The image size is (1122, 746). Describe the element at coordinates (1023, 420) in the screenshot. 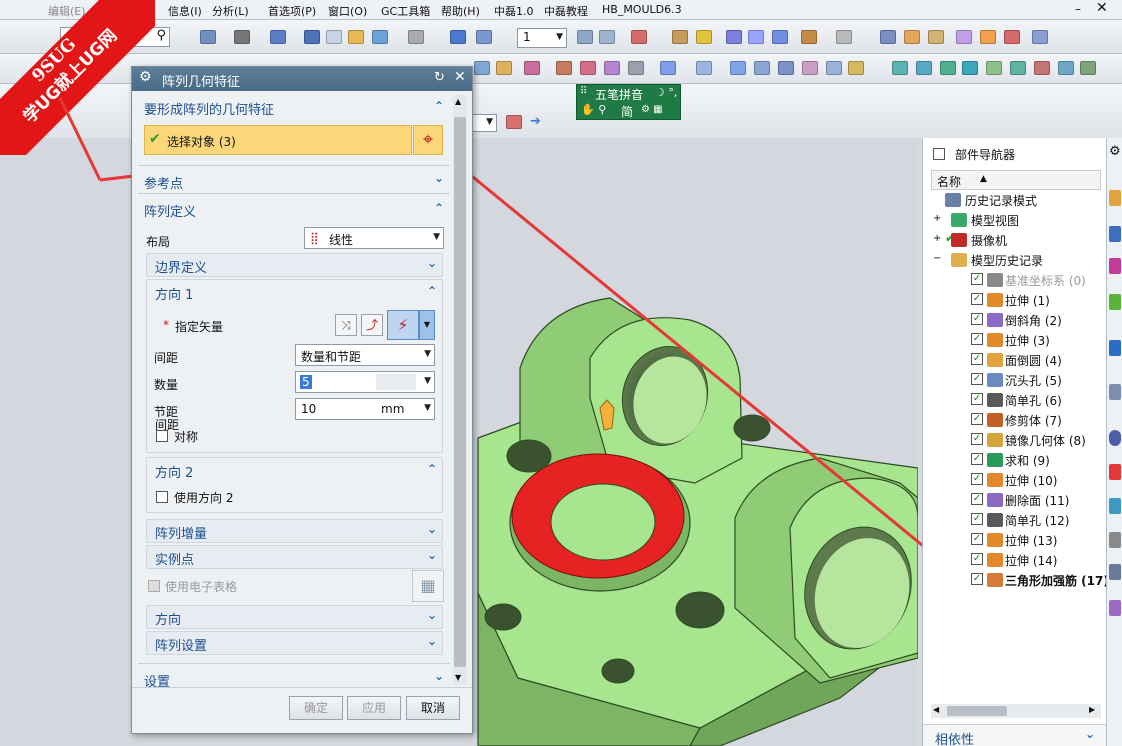

I see `feature-row: ✓ 修剪体 (7)` at that location.